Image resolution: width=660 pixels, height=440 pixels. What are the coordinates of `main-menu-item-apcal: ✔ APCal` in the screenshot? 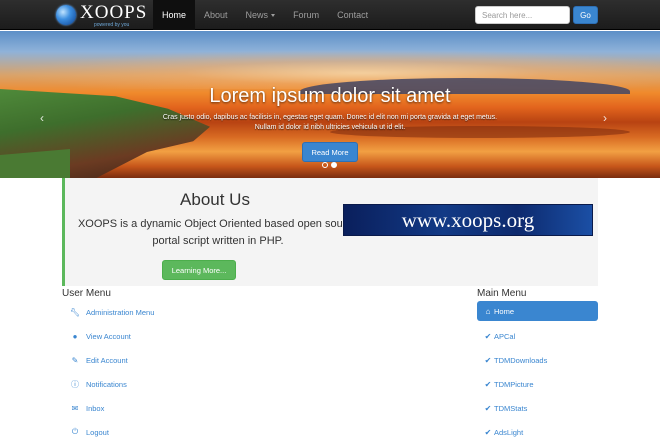 It's located at (537, 336).